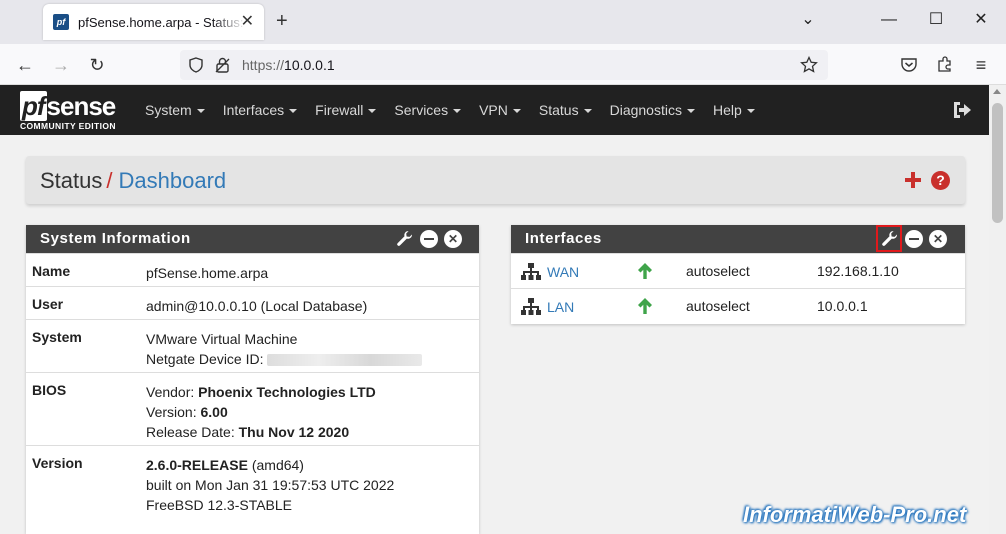 The width and height of the screenshot is (1006, 534). Describe the element at coordinates (252, 269) in the screenshot. I see `table-row: Name pfSense.home.arpa` at that location.